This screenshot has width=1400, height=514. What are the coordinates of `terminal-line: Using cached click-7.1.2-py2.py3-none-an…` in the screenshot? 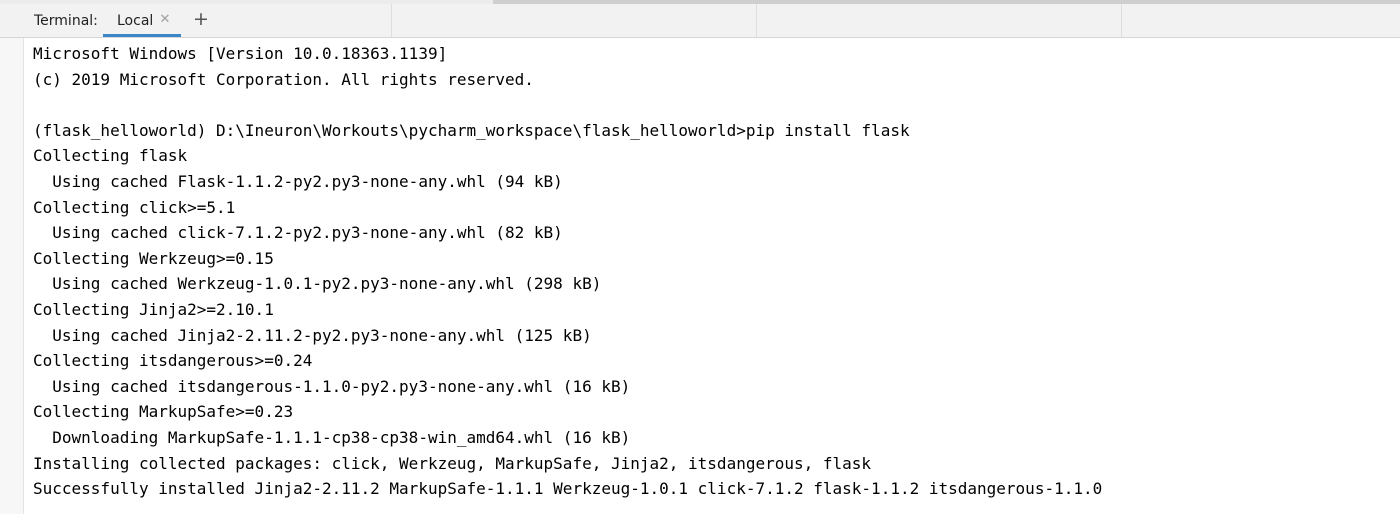 It's located at (298, 233).